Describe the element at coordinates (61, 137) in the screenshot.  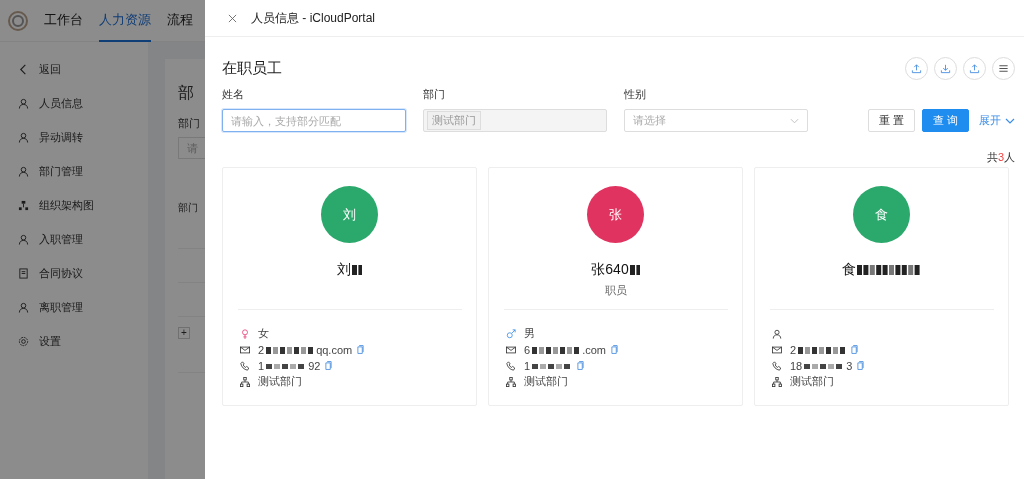
I see `sidebar-item: 异动调转` at that location.